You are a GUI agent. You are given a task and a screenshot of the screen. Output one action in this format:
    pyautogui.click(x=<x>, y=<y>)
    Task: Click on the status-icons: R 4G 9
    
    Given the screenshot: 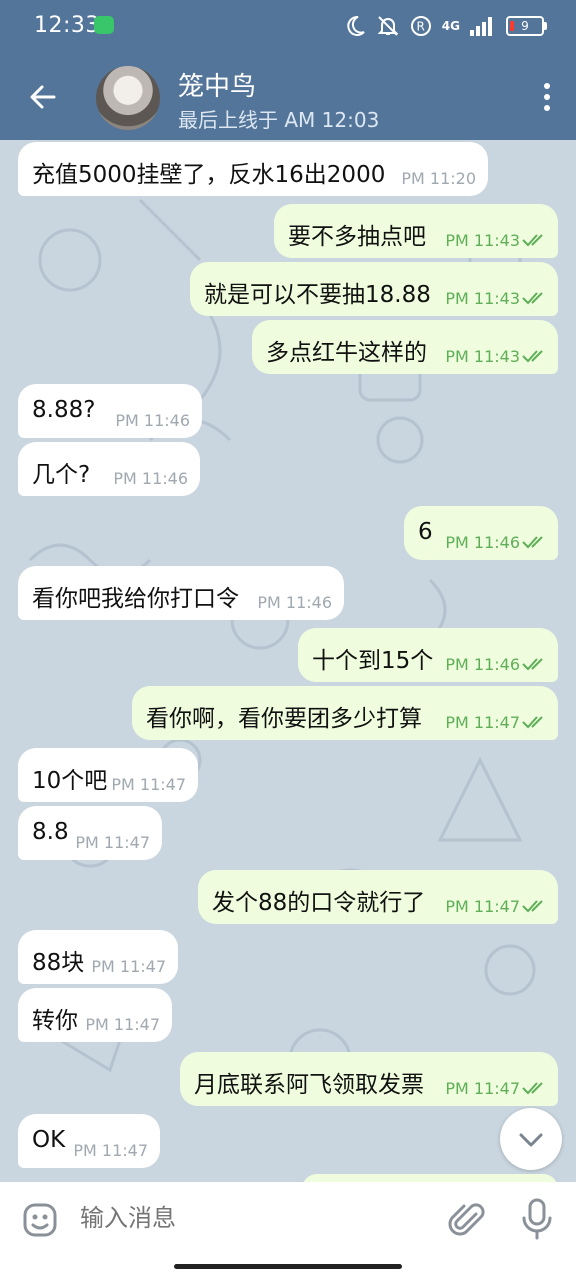 What is the action you would take?
    pyautogui.click(x=445, y=26)
    